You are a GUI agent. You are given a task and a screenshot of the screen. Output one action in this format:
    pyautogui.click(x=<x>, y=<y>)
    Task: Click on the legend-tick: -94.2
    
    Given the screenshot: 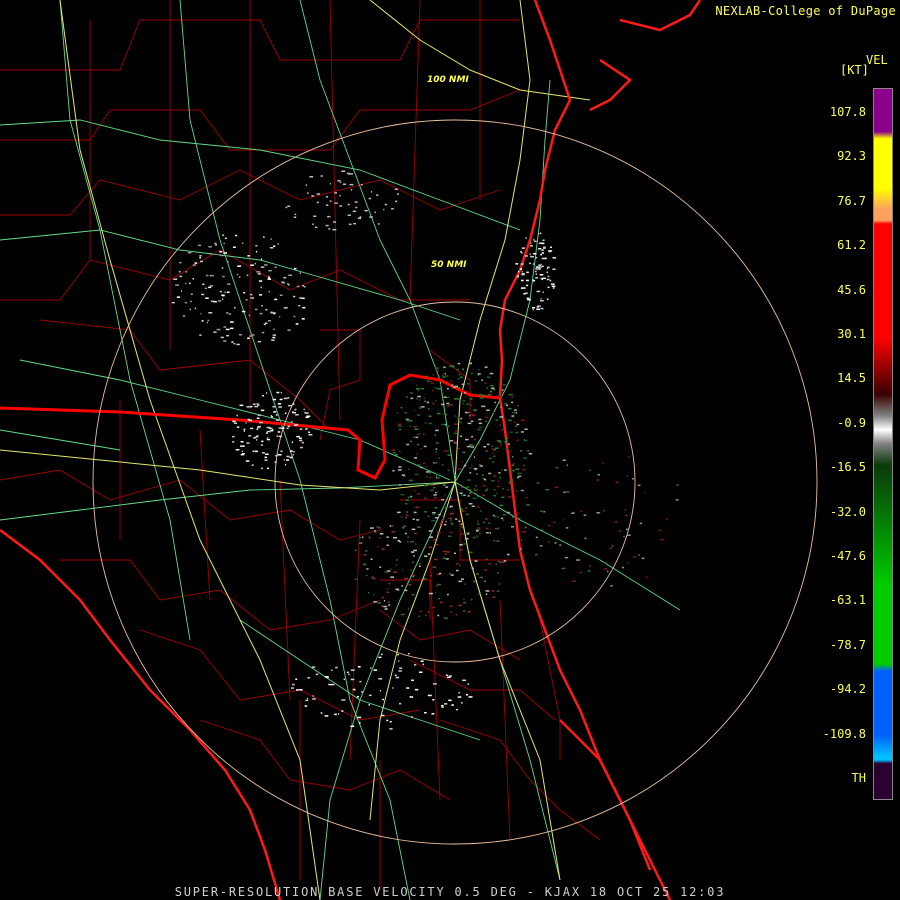 What is the action you would take?
    pyautogui.click(x=847, y=689)
    